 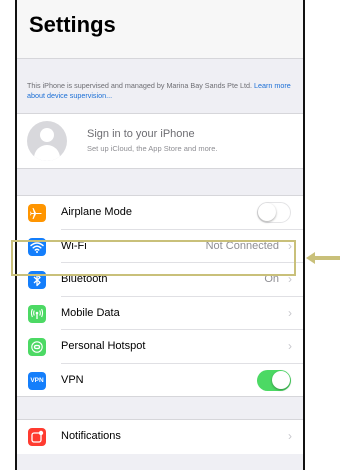 What do you see at coordinates (37, 380) in the screenshot?
I see `vpn-icon: VPN` at bounding box center [37, 380].